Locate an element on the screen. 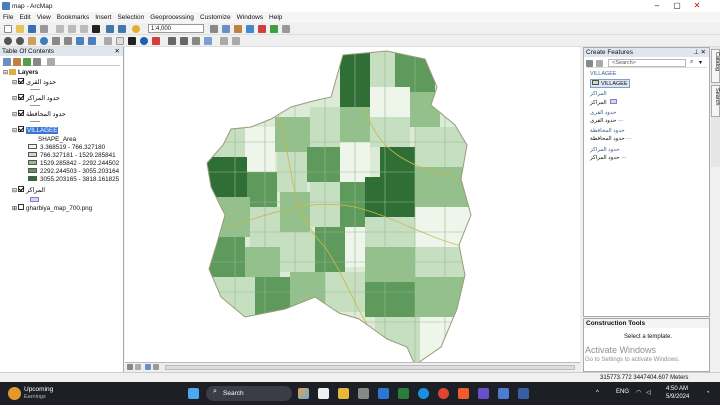  toc-options-icon is located at coordinates (51, 62).